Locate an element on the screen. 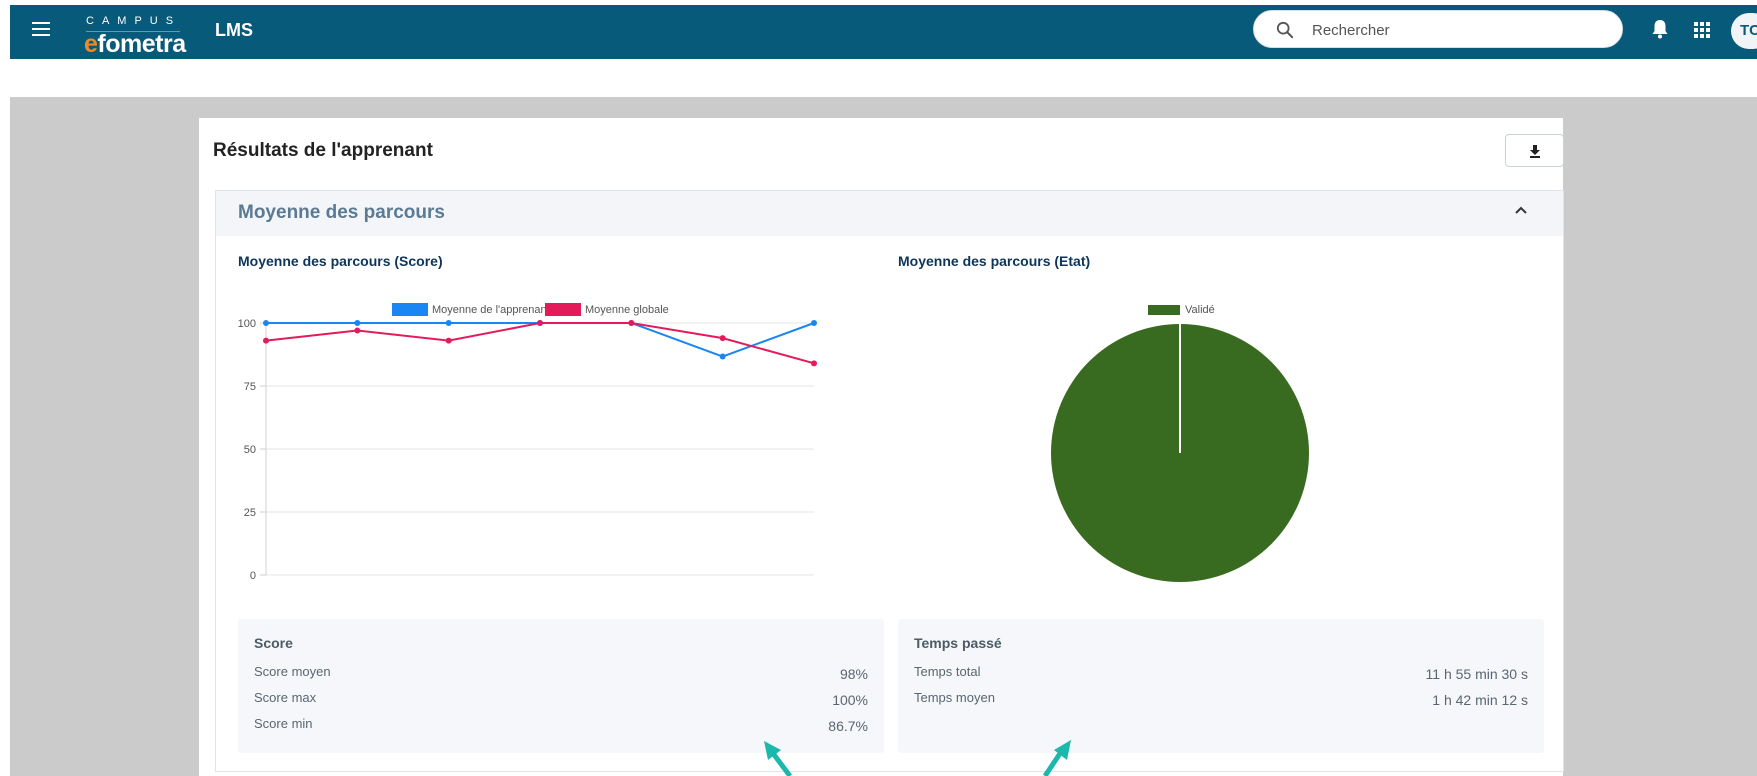  score-min-label: Score min is located at coordinates (283, 723).